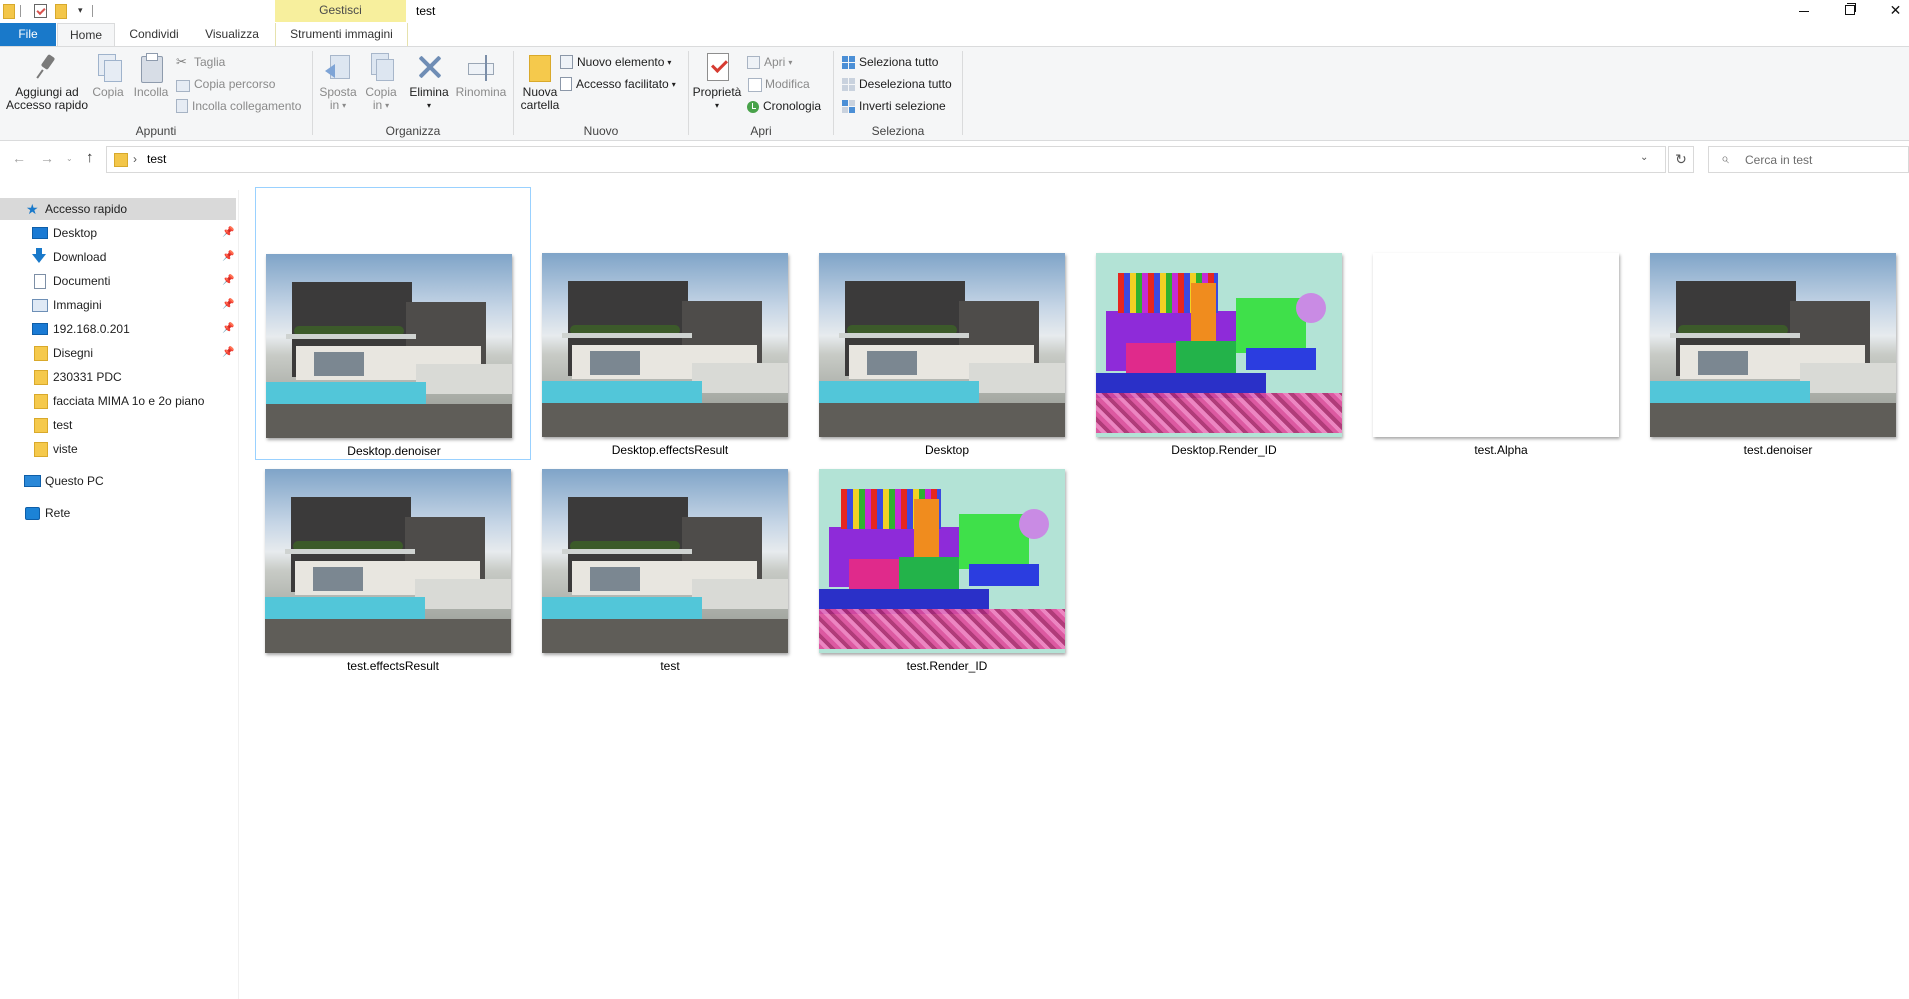 The width and height of the screenshot is (1909, 999). Describe the element at coordinates (40, 11) in the screenshot. I see `properties-quick-icon` at that location.